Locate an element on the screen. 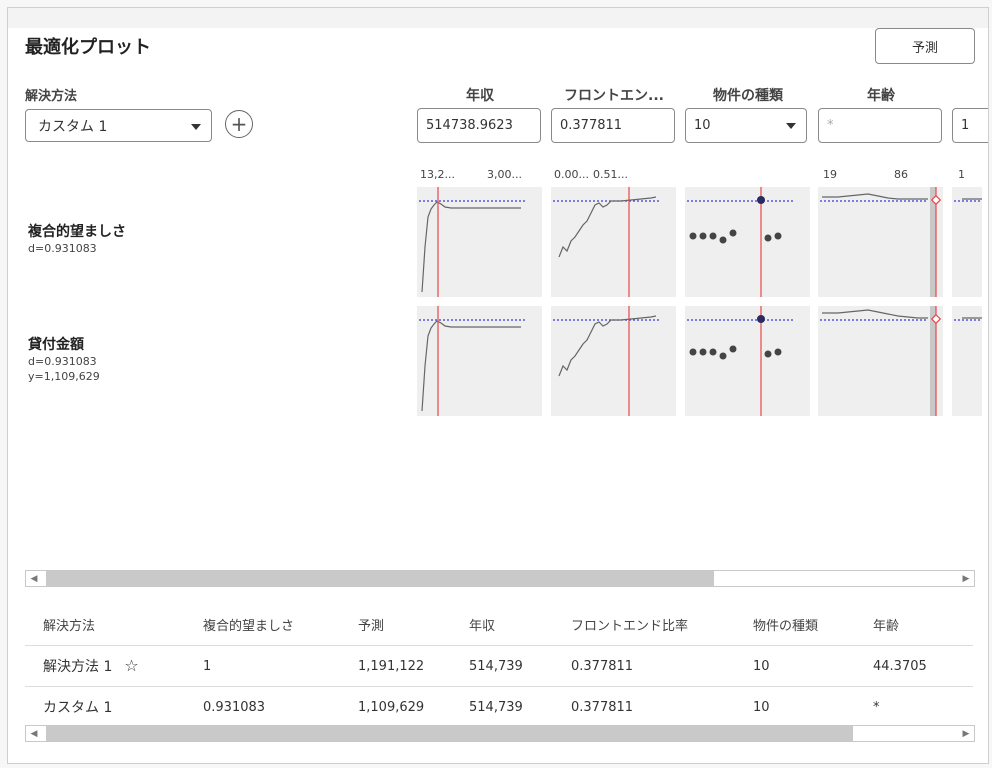 Image resolution: width=992 pixels, height=768 pixels. plot-horizontal-scrollbar: ◀ ▶ is located at coordinates (500, 578).